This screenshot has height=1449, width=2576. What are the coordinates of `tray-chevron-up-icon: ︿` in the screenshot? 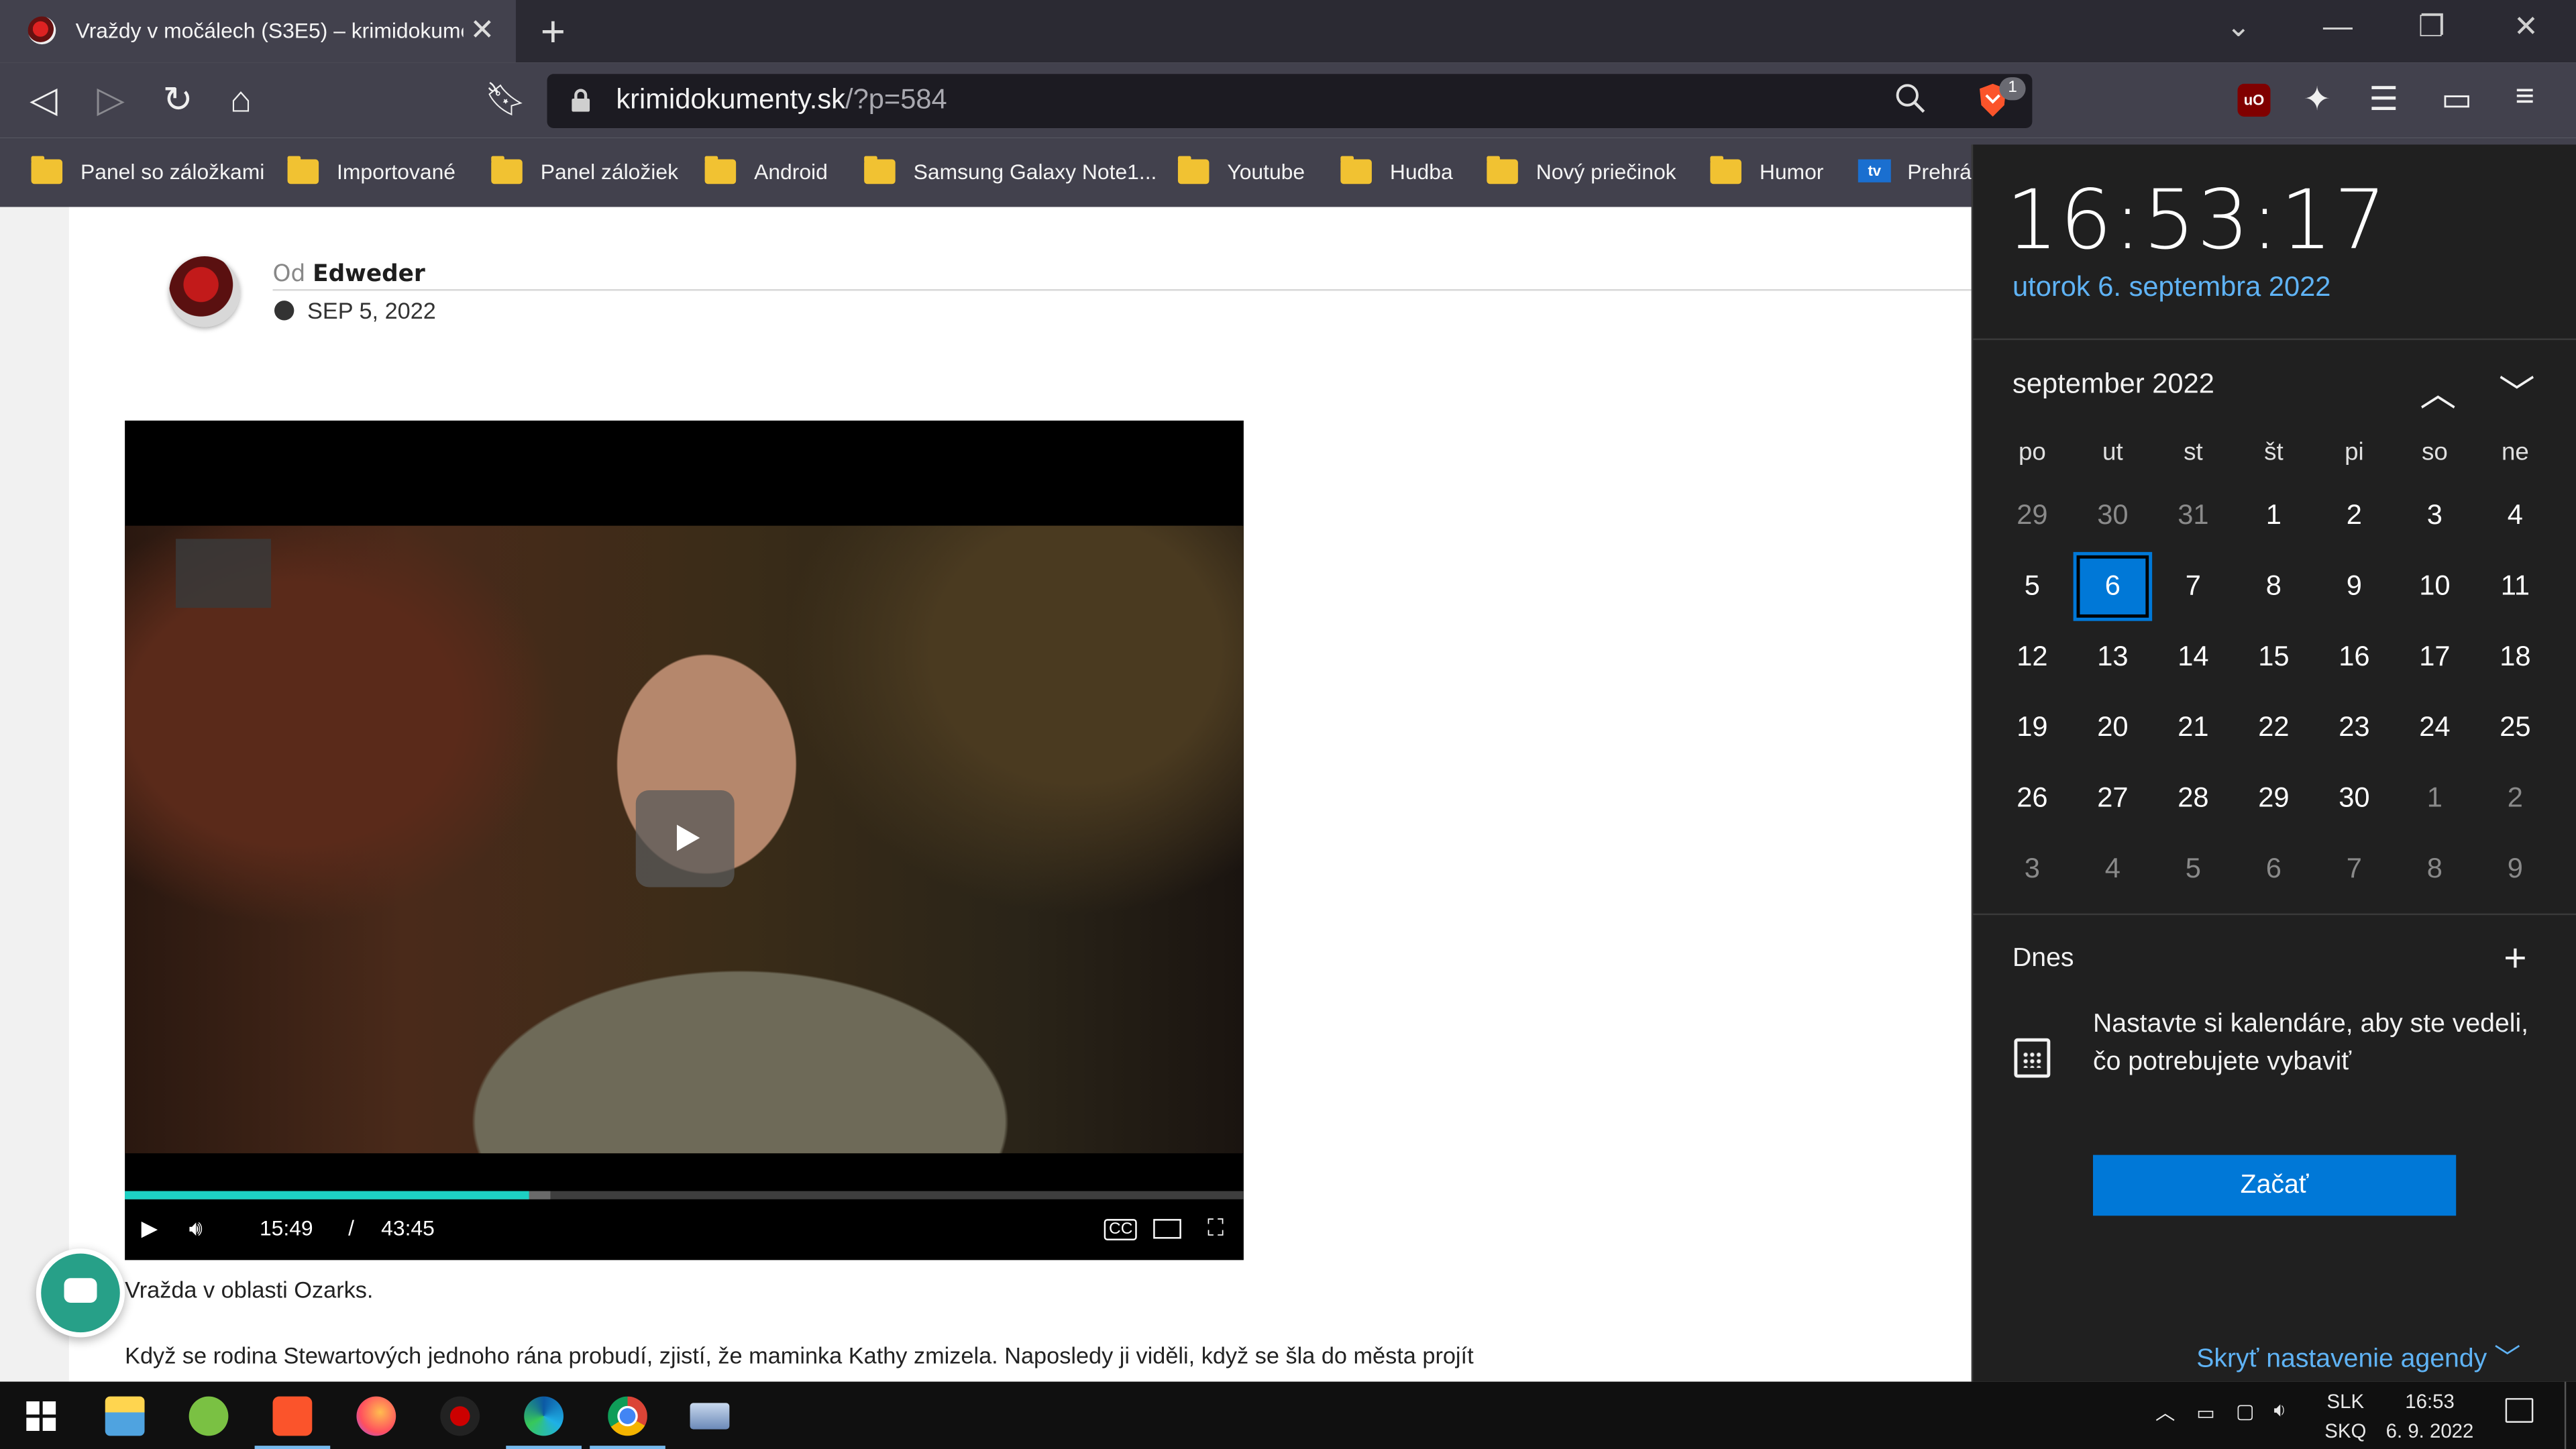 It's located at (2165, 1412).